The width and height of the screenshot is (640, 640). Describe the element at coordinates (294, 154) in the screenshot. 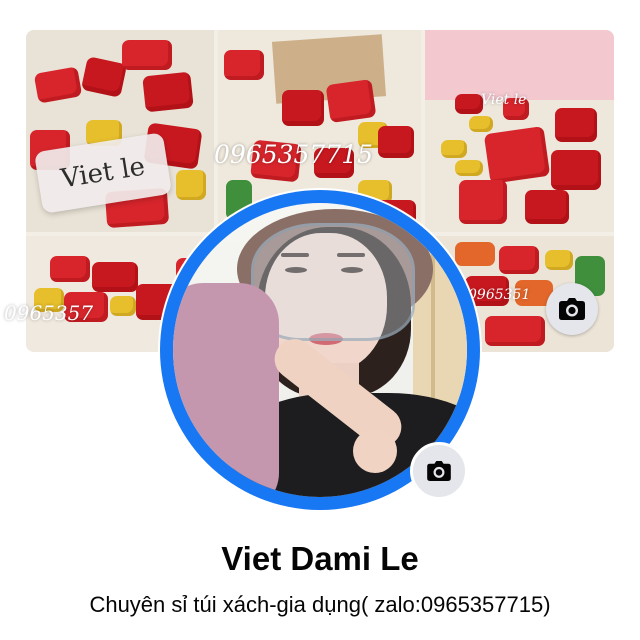

I see `cover-watermark-phone: 0965357715` at that location.